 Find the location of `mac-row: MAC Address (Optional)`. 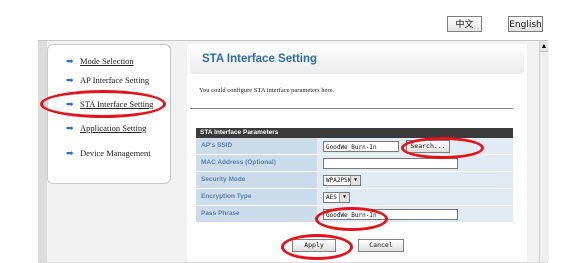

mac-row: MAC Address (Optional) is located at coordinates (354, 163).